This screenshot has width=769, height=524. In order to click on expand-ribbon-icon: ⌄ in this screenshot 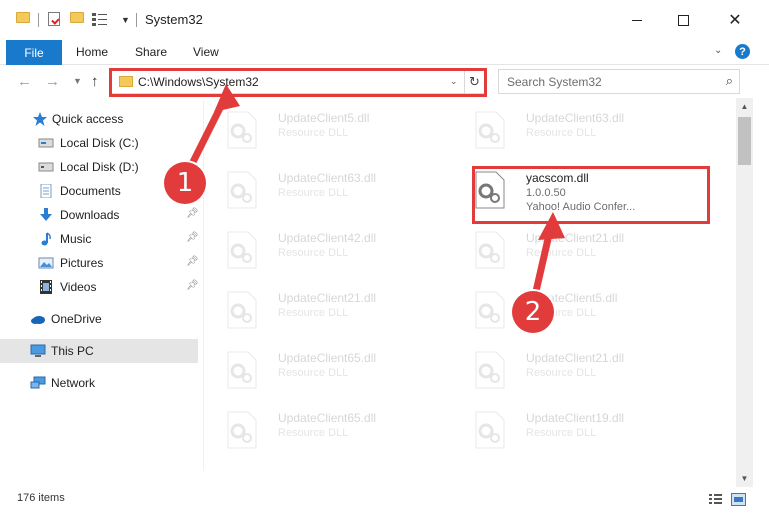, I will do `click(718, 50)`.